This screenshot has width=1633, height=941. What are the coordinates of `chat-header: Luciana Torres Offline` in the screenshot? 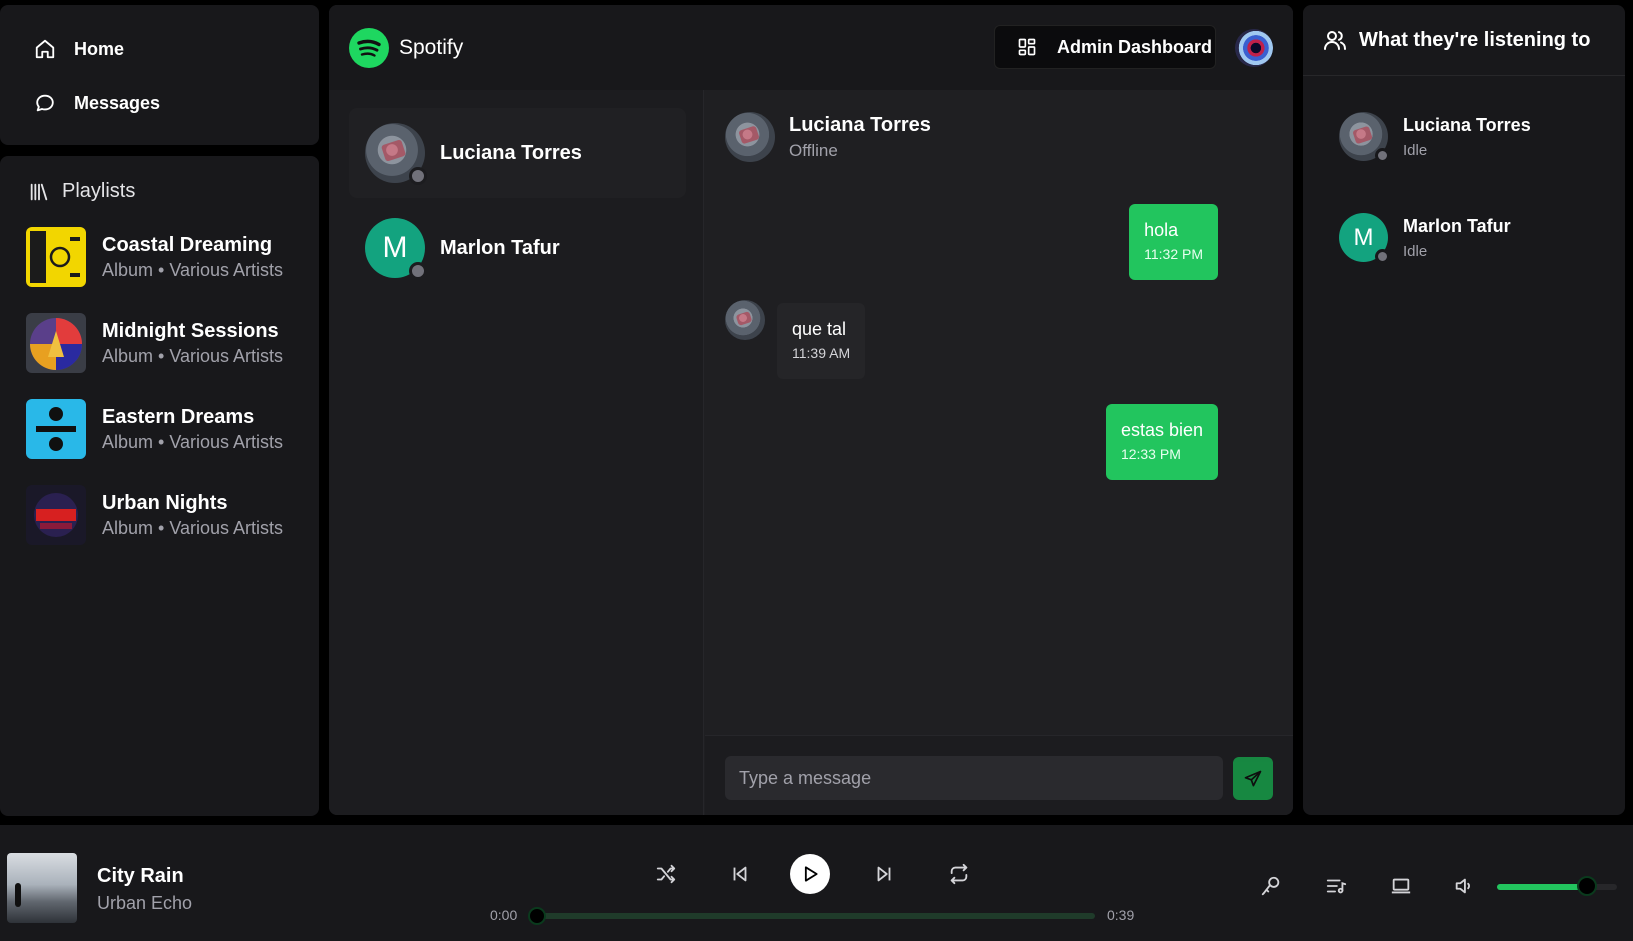 It's located at (828, 137).